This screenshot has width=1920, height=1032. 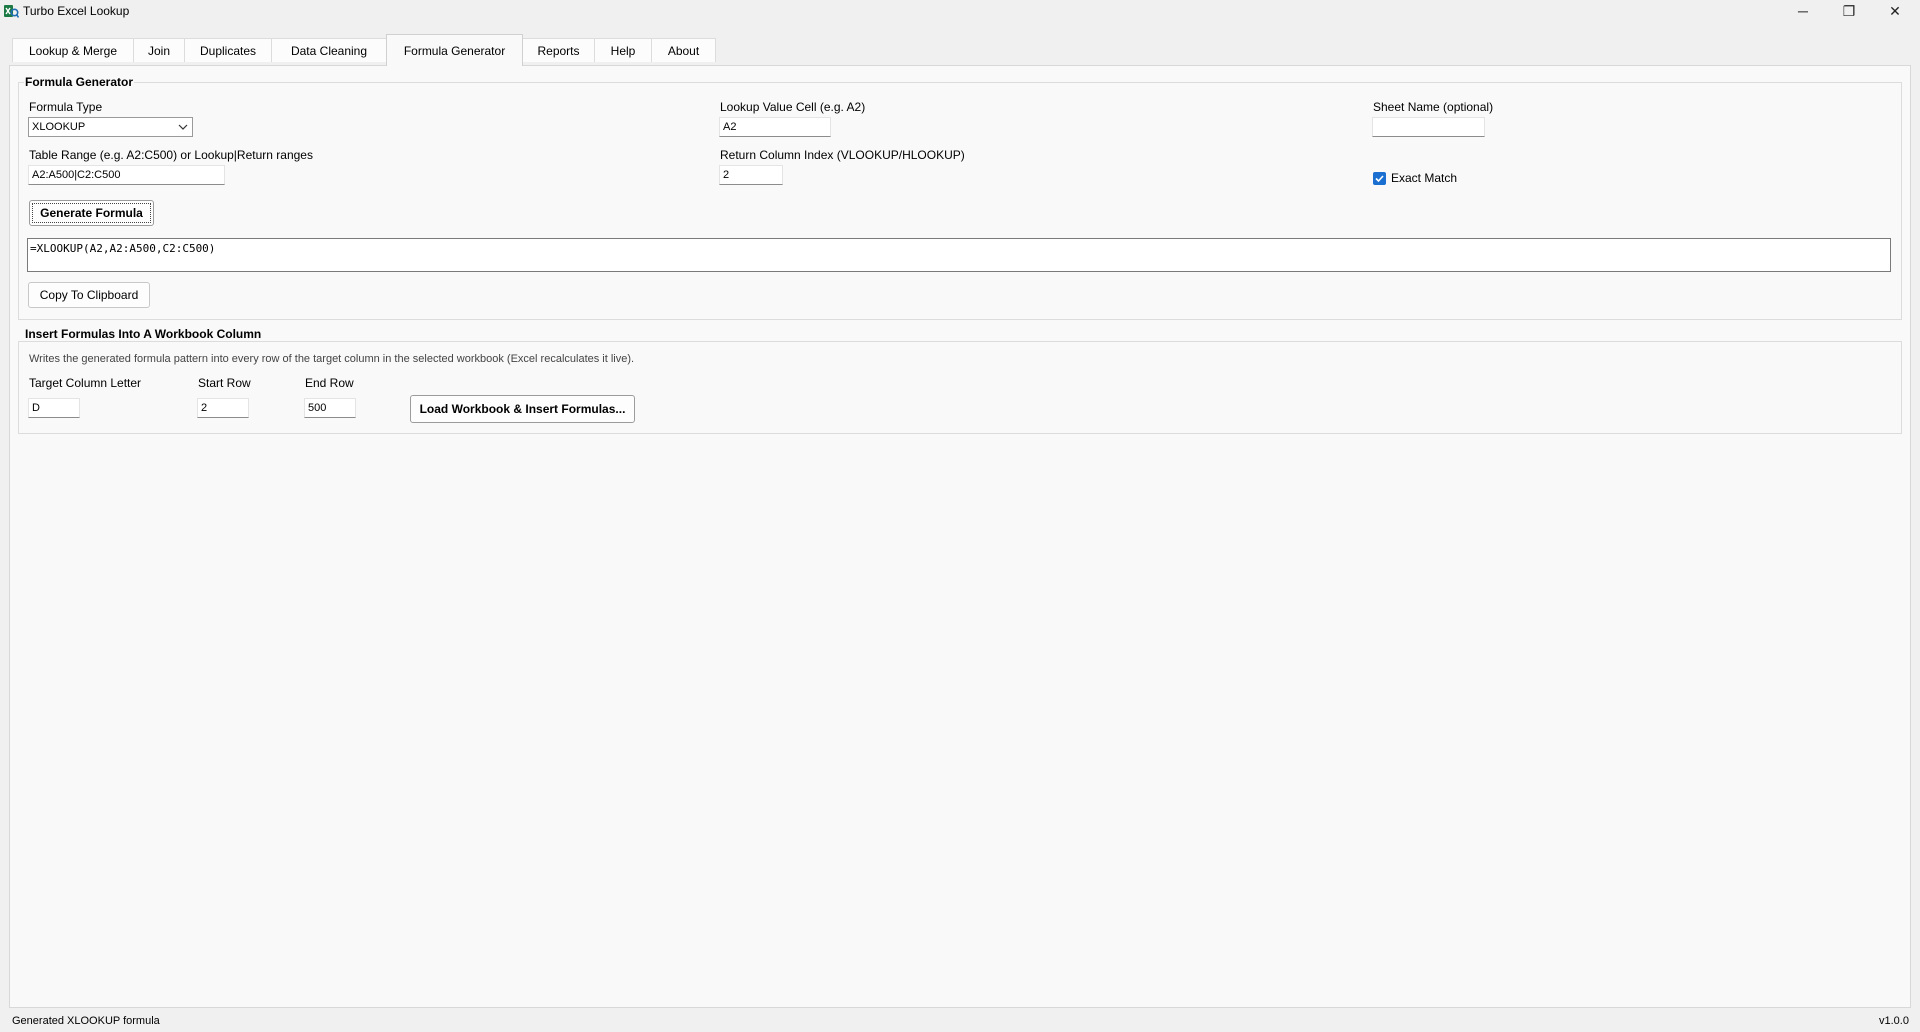 I want to click on minimize-button: ─, so click(x=1803, y=11).